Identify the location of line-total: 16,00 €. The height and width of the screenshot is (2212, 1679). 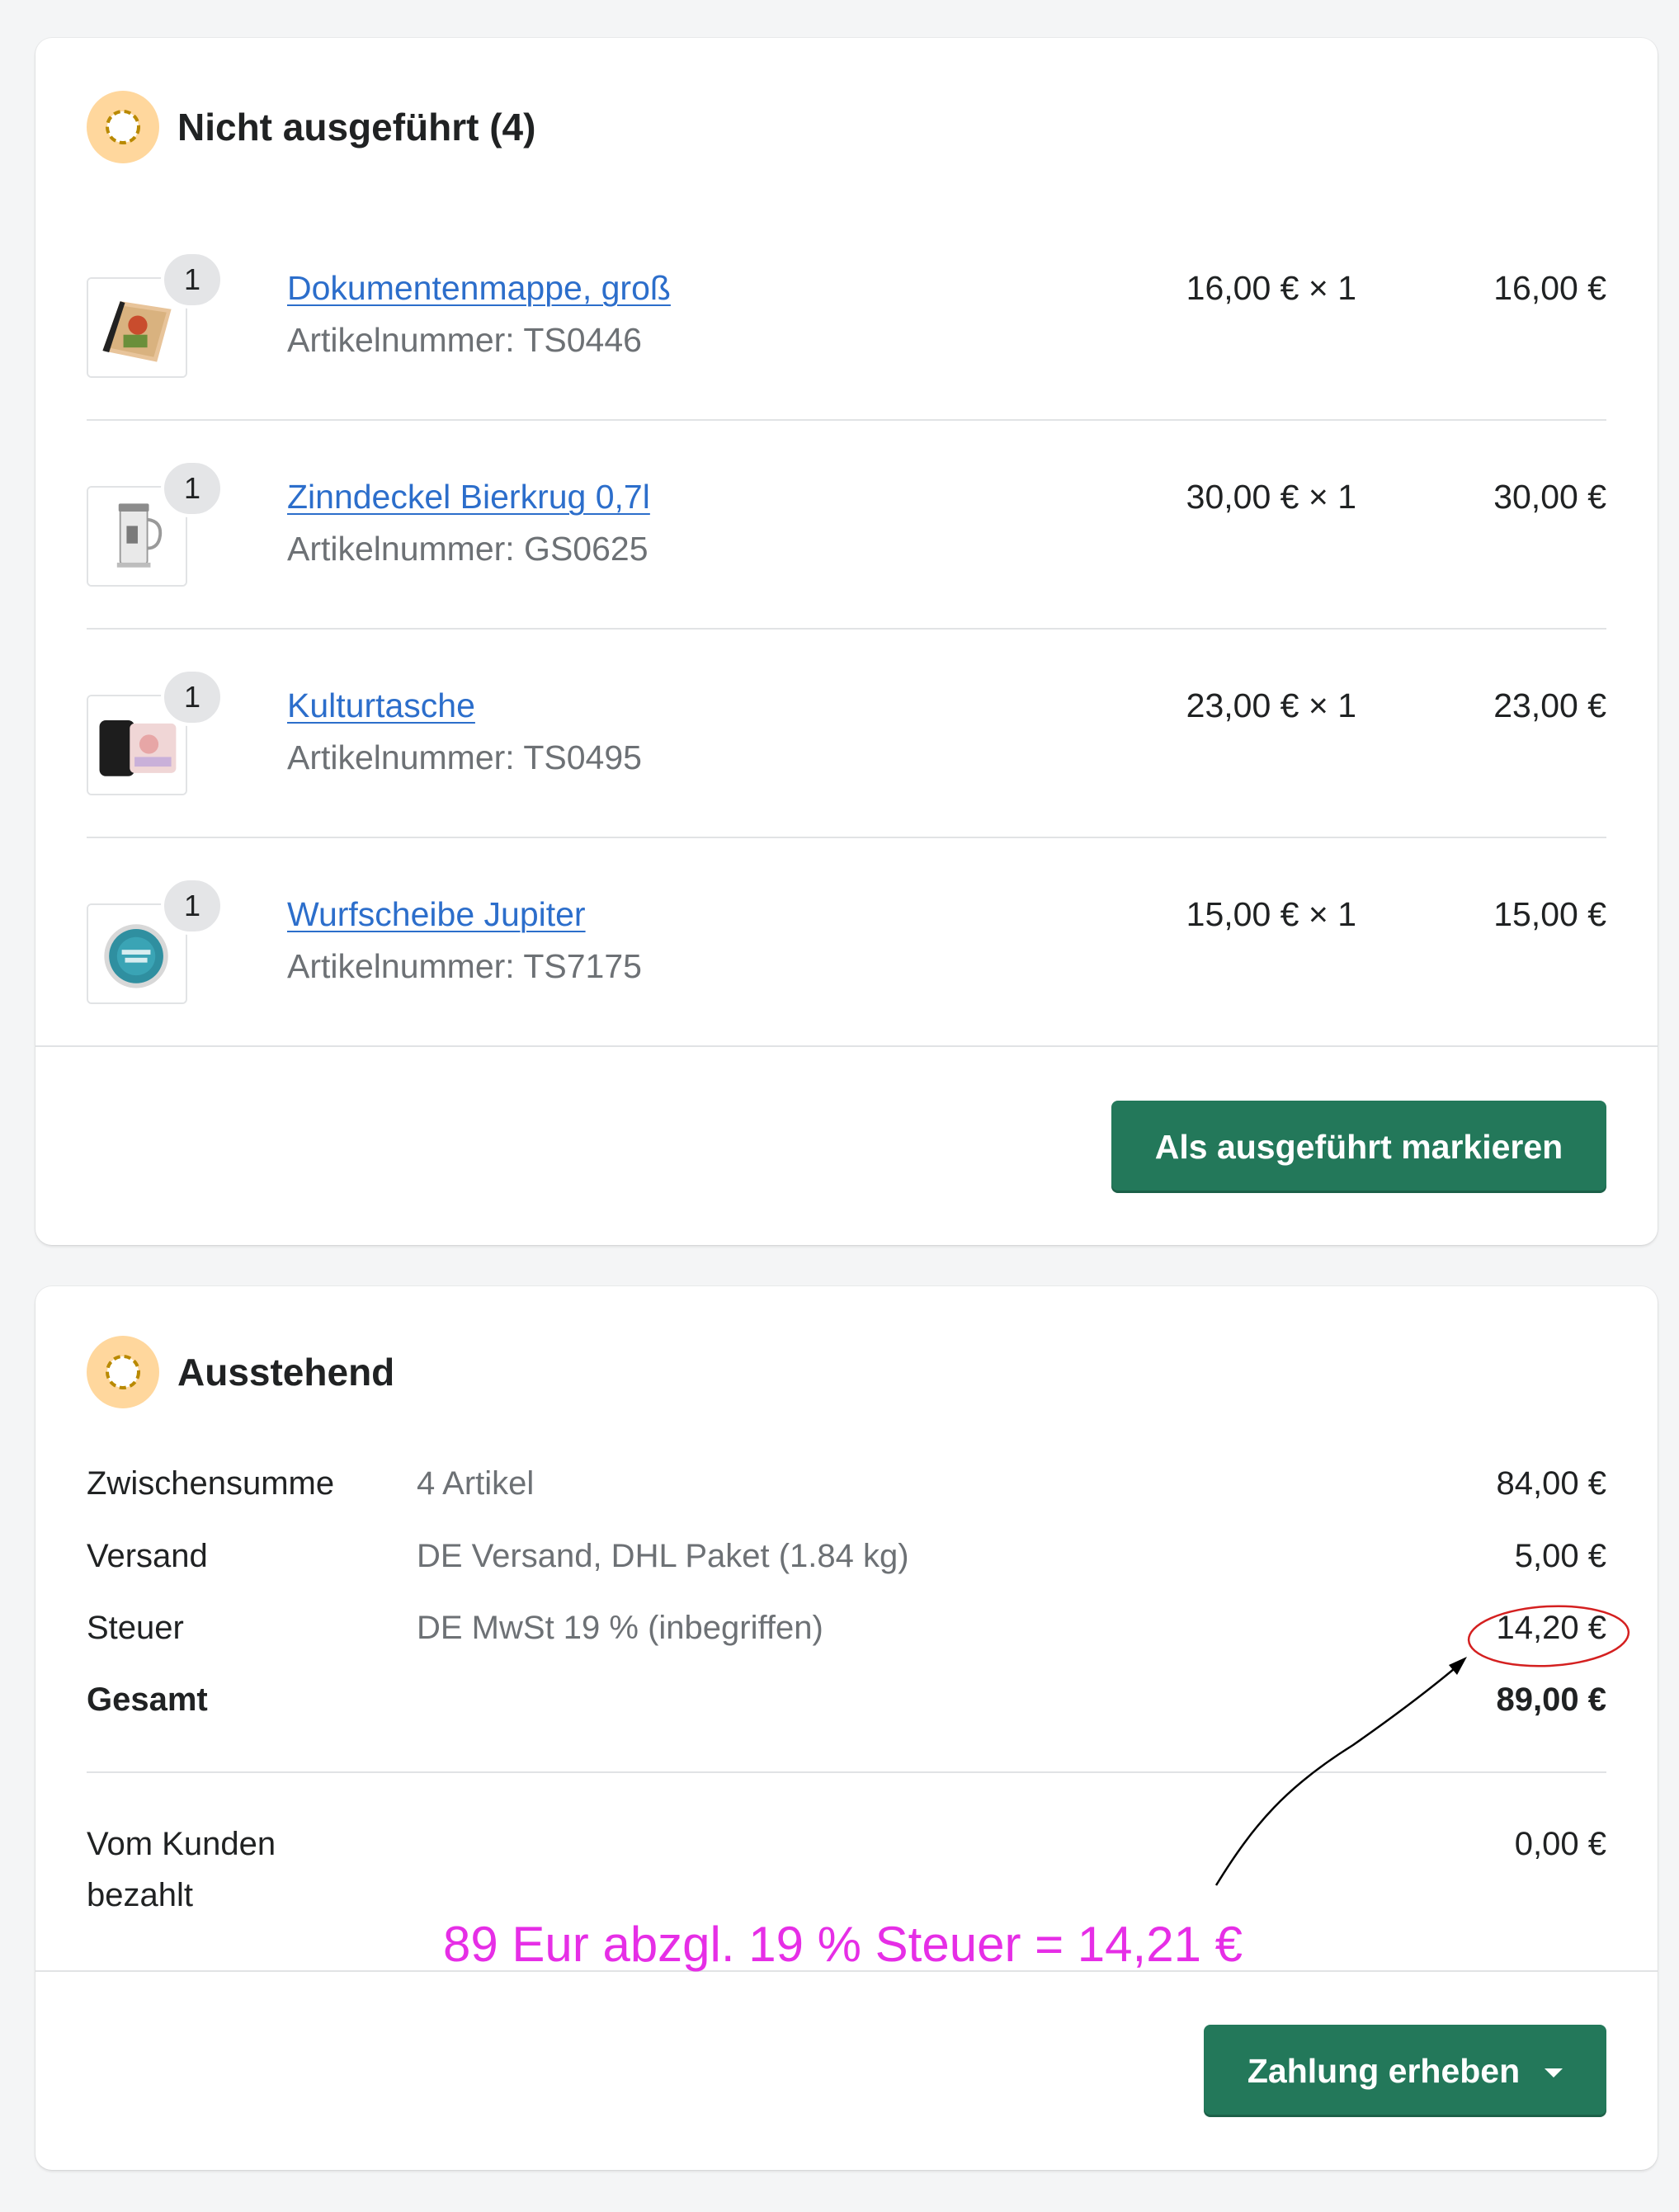
(1549, 288).